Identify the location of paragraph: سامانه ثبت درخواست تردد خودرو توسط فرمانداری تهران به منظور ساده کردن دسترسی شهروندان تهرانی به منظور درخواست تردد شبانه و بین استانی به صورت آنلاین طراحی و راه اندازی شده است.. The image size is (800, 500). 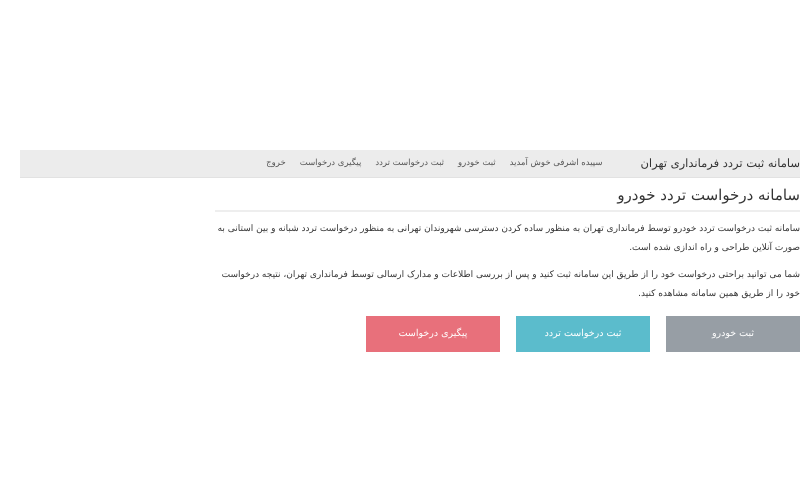
(508, 239).